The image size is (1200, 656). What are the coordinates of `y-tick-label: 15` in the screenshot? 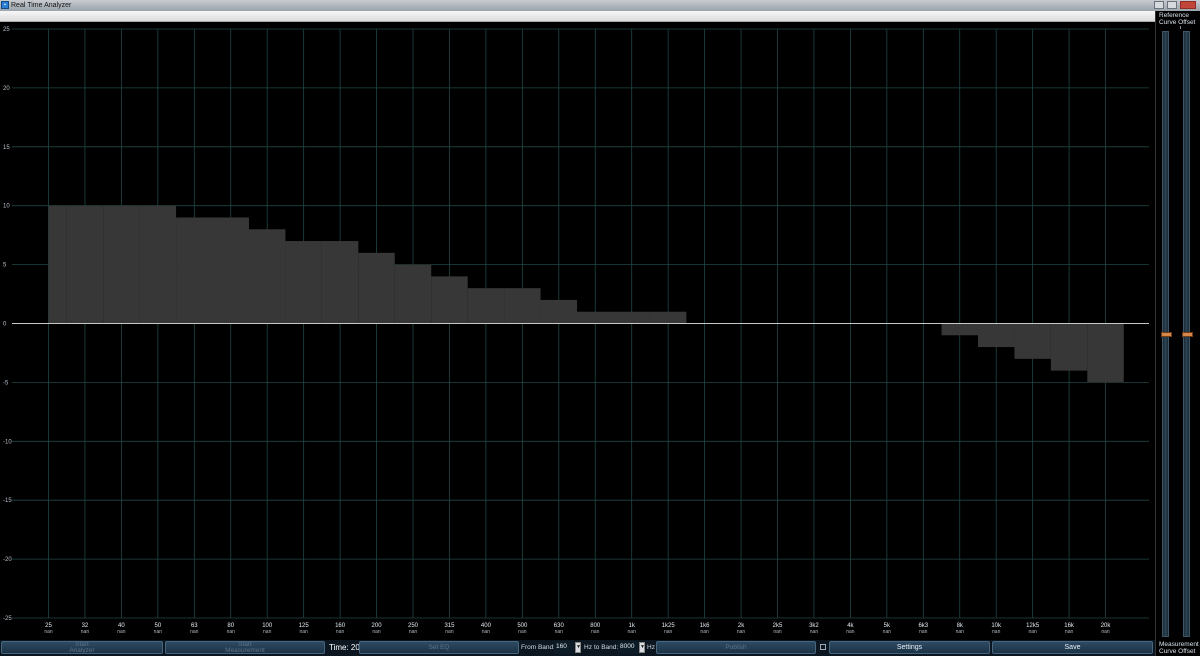 It's located at (6, 148).